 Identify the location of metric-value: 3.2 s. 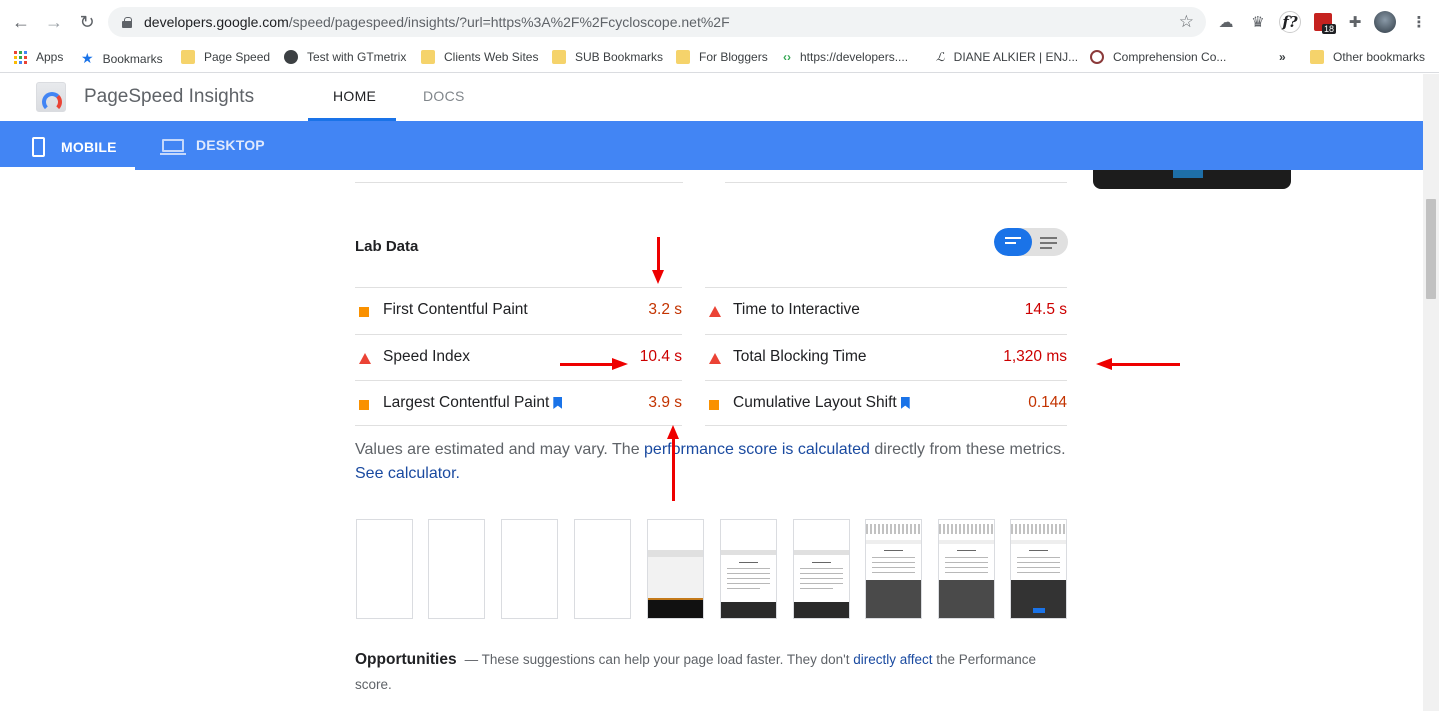
(665, 309).